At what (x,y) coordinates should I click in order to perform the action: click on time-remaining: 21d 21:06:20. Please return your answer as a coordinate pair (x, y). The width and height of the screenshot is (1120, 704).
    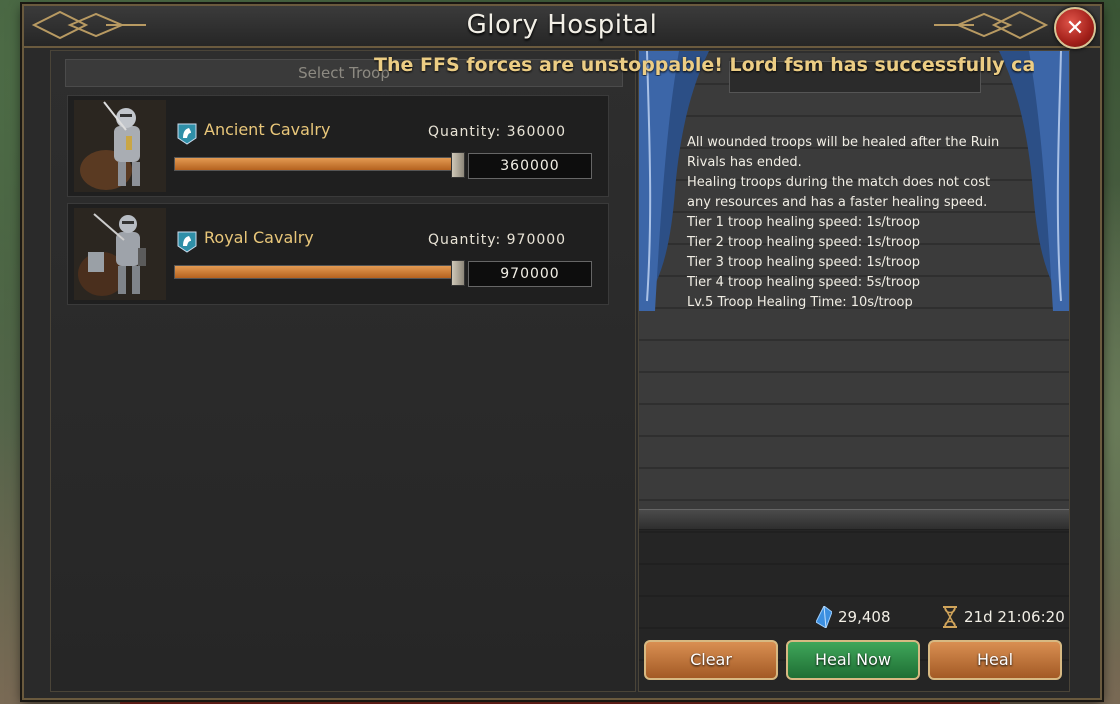
    Looking at the image, I should click on (1014, 617).